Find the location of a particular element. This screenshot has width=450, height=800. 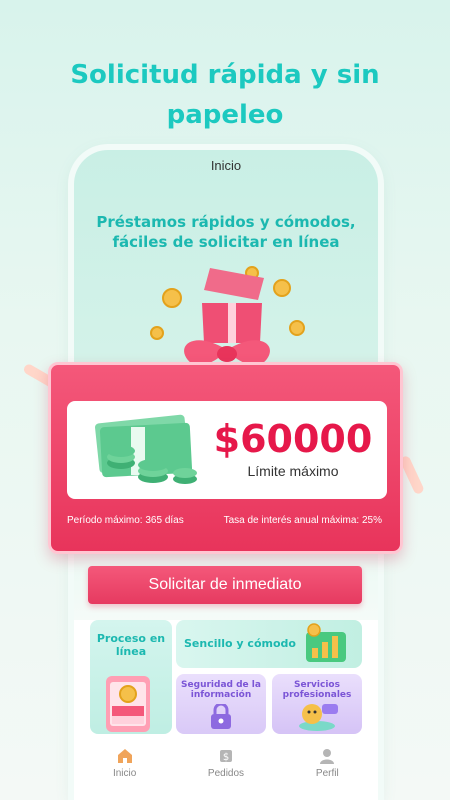

tab-profile: Perfil is located at coordinates (327, 763).